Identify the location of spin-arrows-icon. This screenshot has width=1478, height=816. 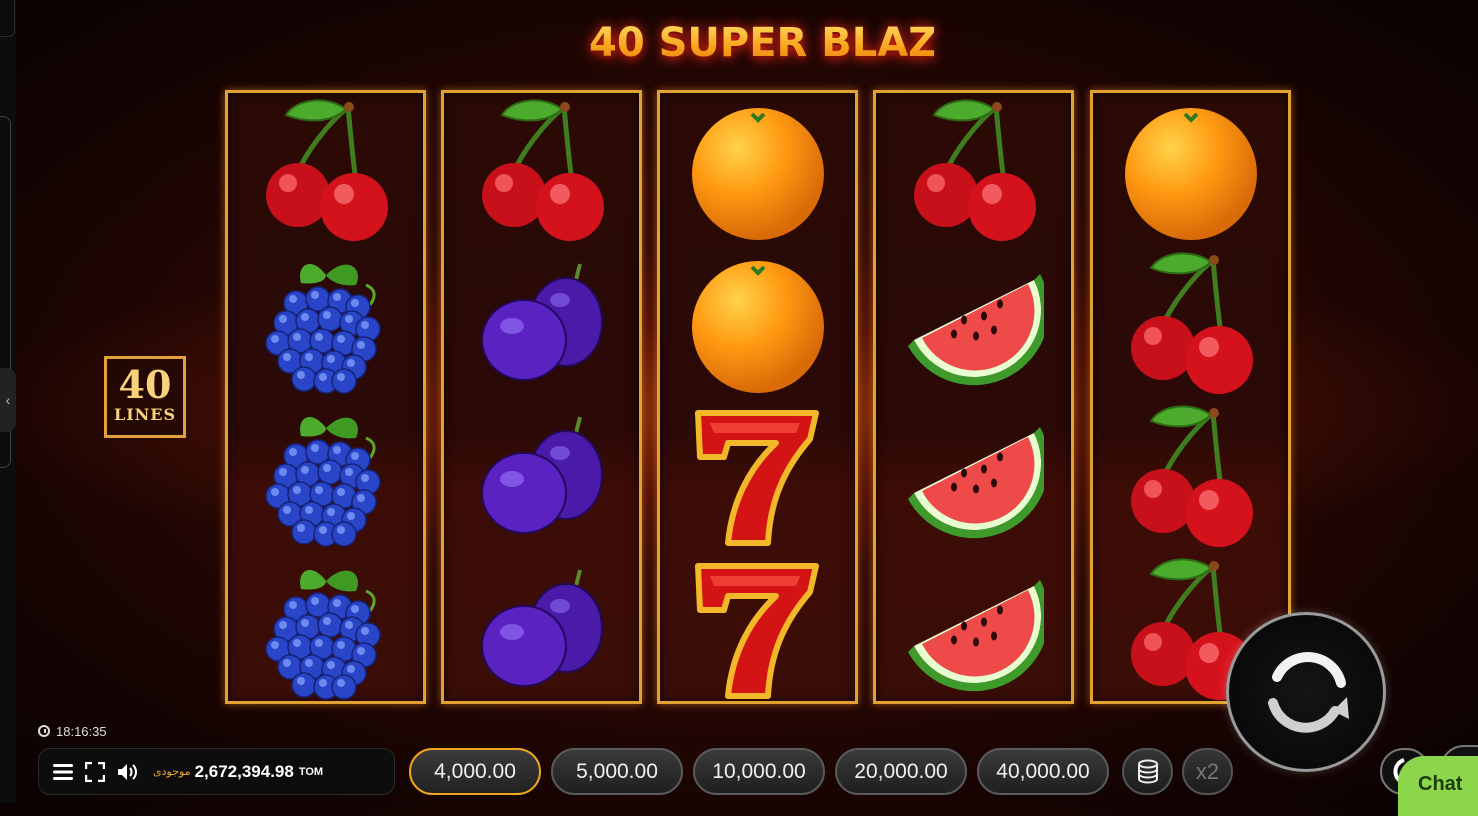
(1308, 692).